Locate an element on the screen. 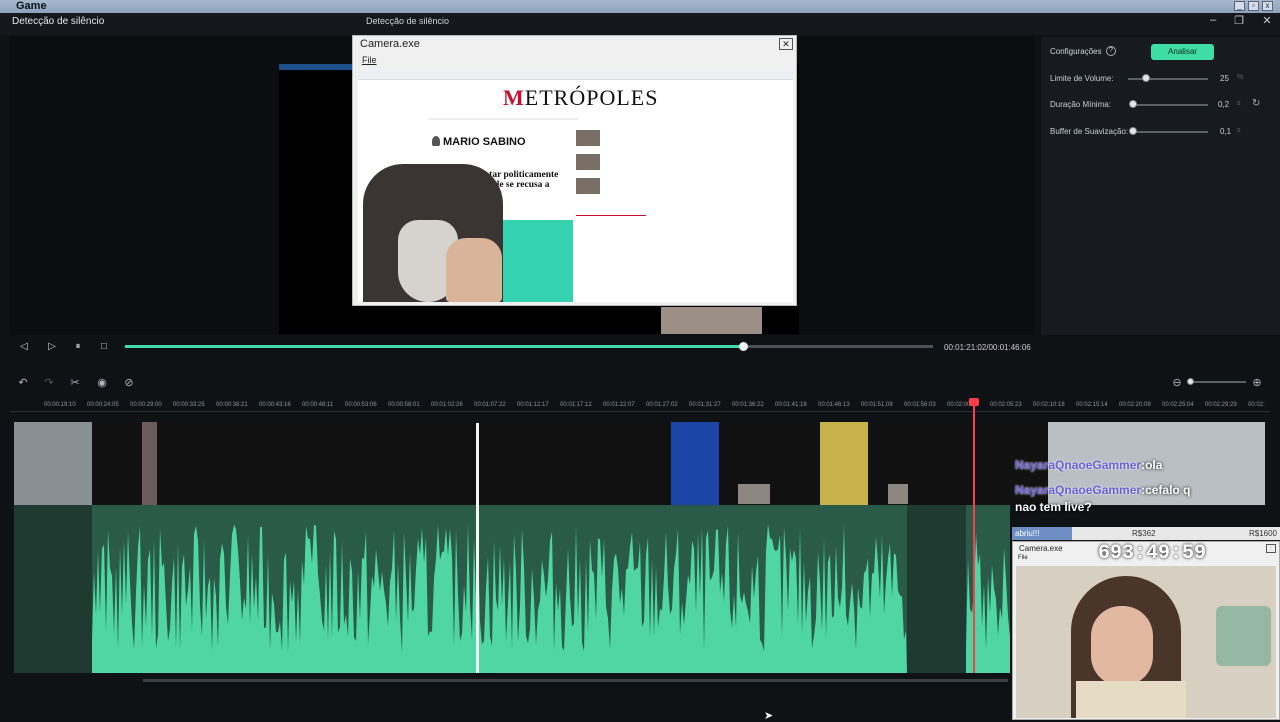 The image size is (1280, 722). zoom-in-icon: ⊕ is located at coordinates (1257, 382).